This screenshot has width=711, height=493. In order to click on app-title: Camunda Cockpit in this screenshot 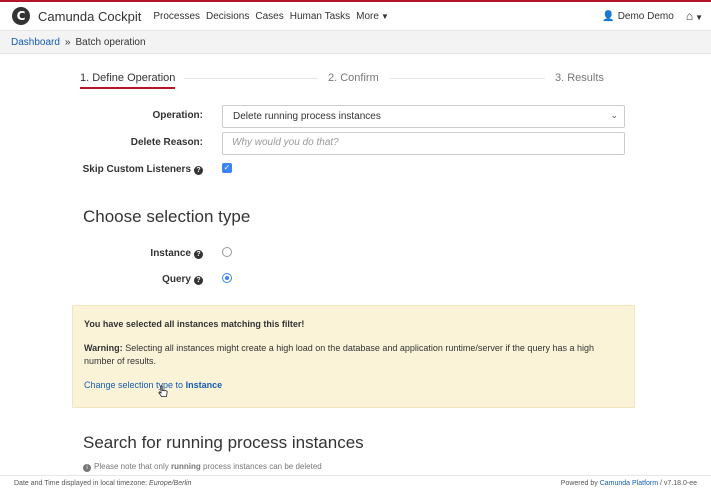, I will do `click(89, 16)`.